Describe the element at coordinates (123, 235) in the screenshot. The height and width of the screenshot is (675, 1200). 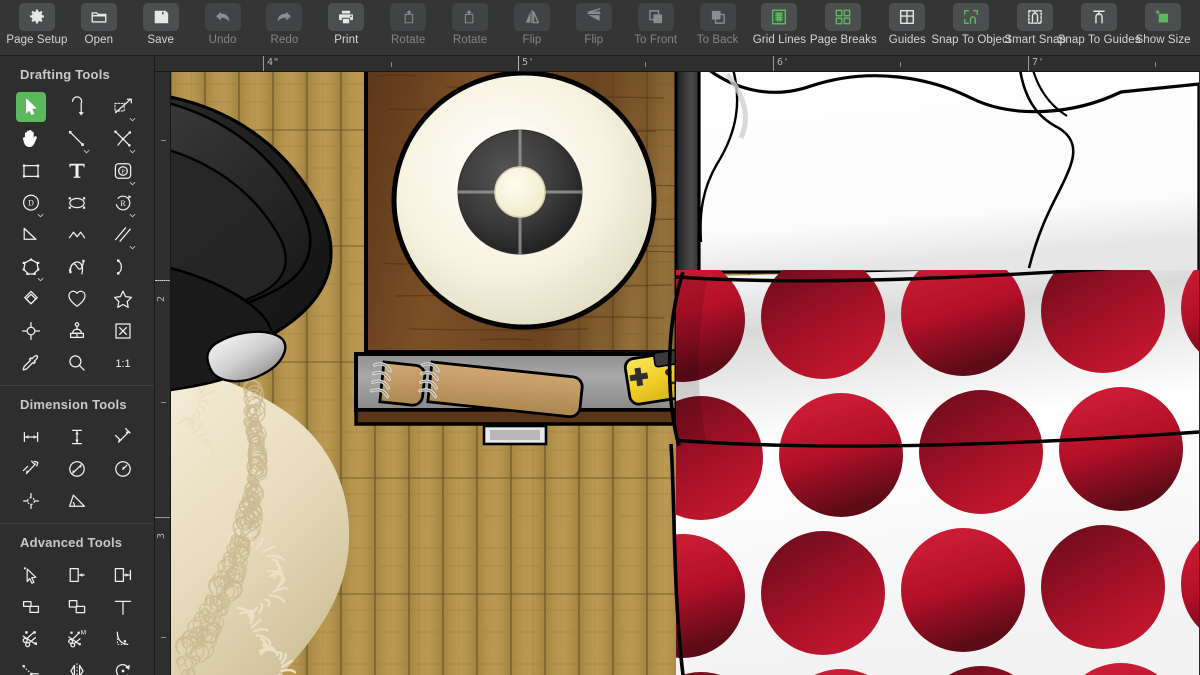
I see `parallel-lines-tool` at that location.